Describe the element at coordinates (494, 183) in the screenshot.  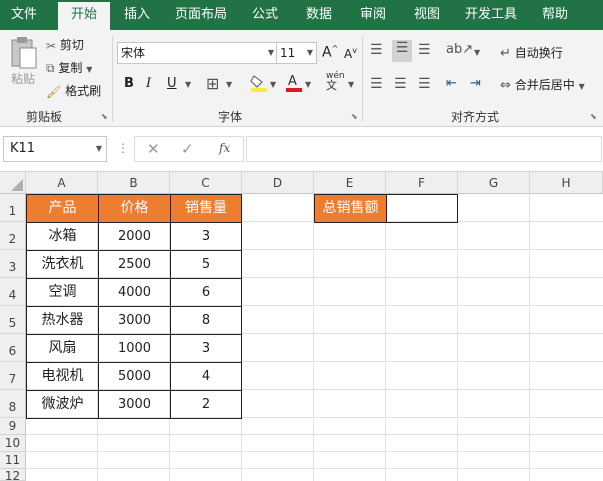
I see `column-header-g: G` at that location.